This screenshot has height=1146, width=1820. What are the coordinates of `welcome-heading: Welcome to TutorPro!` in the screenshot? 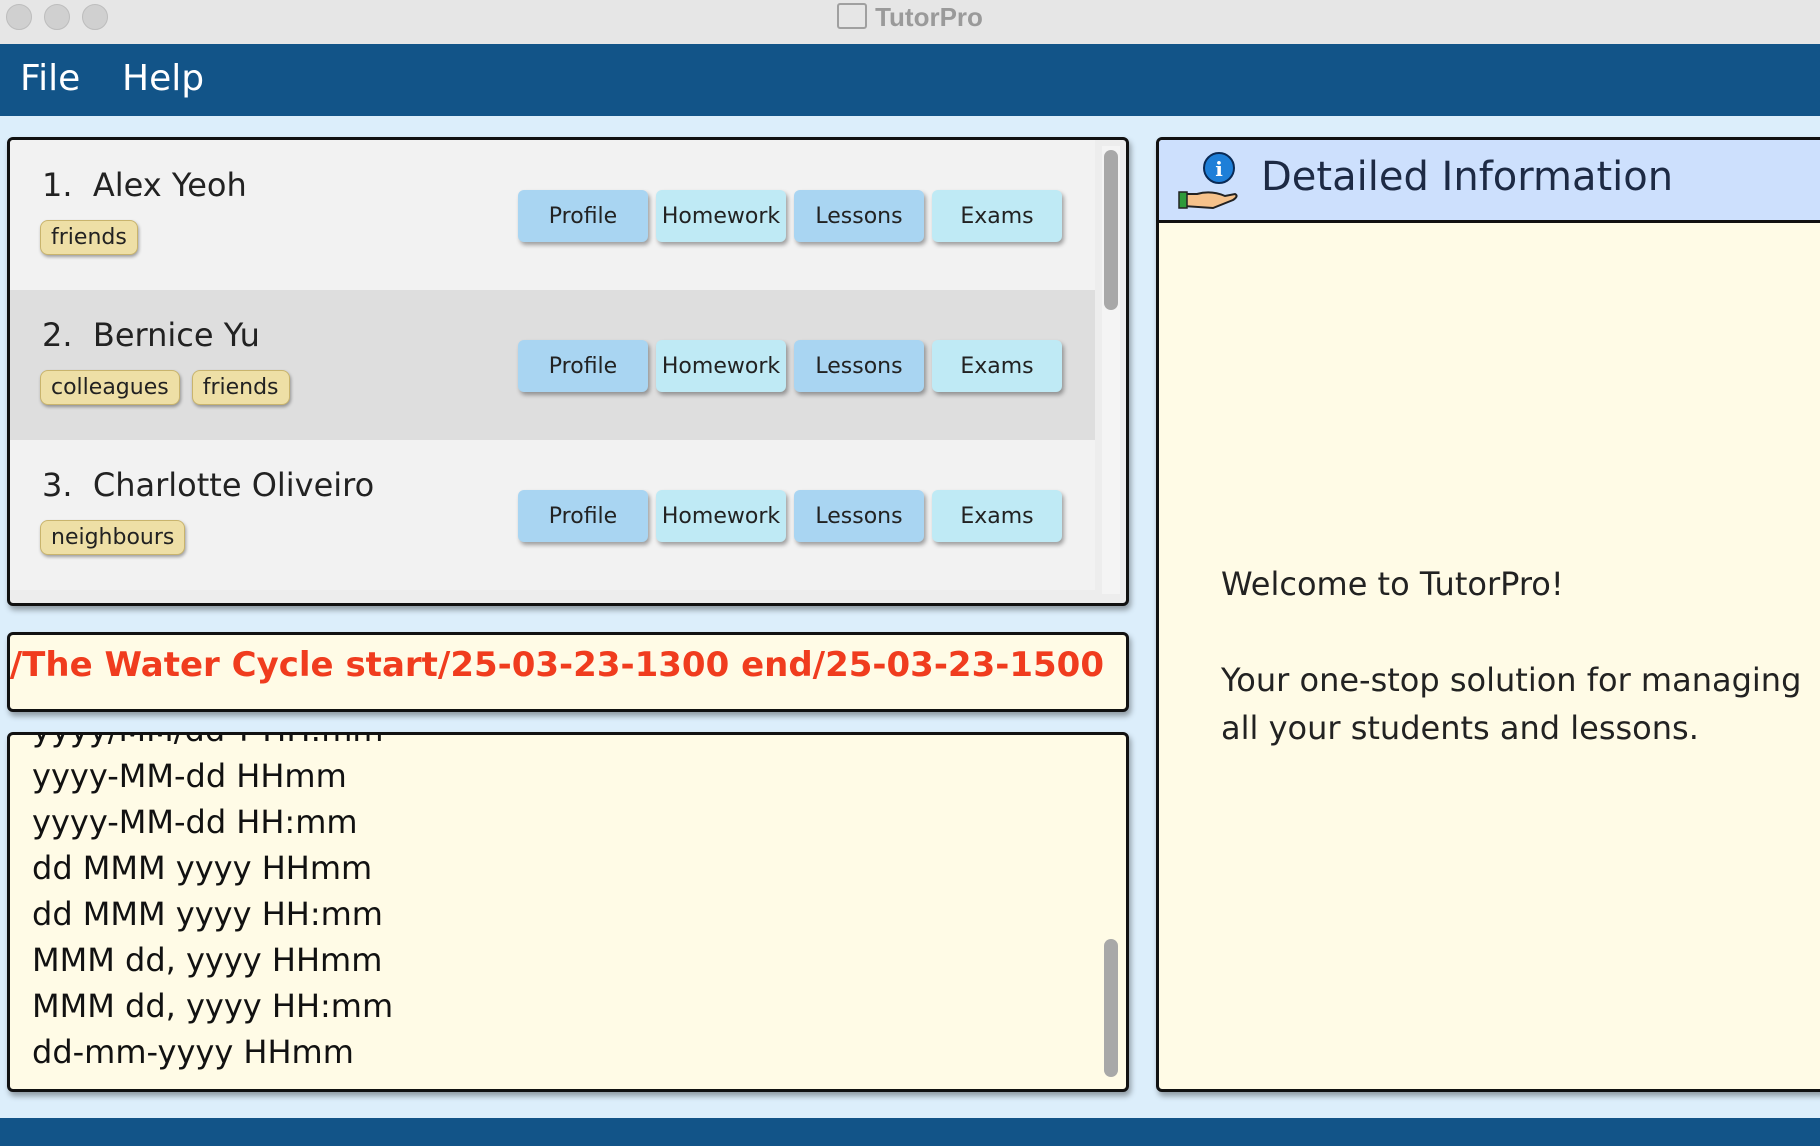 It's located at (1392, 584).